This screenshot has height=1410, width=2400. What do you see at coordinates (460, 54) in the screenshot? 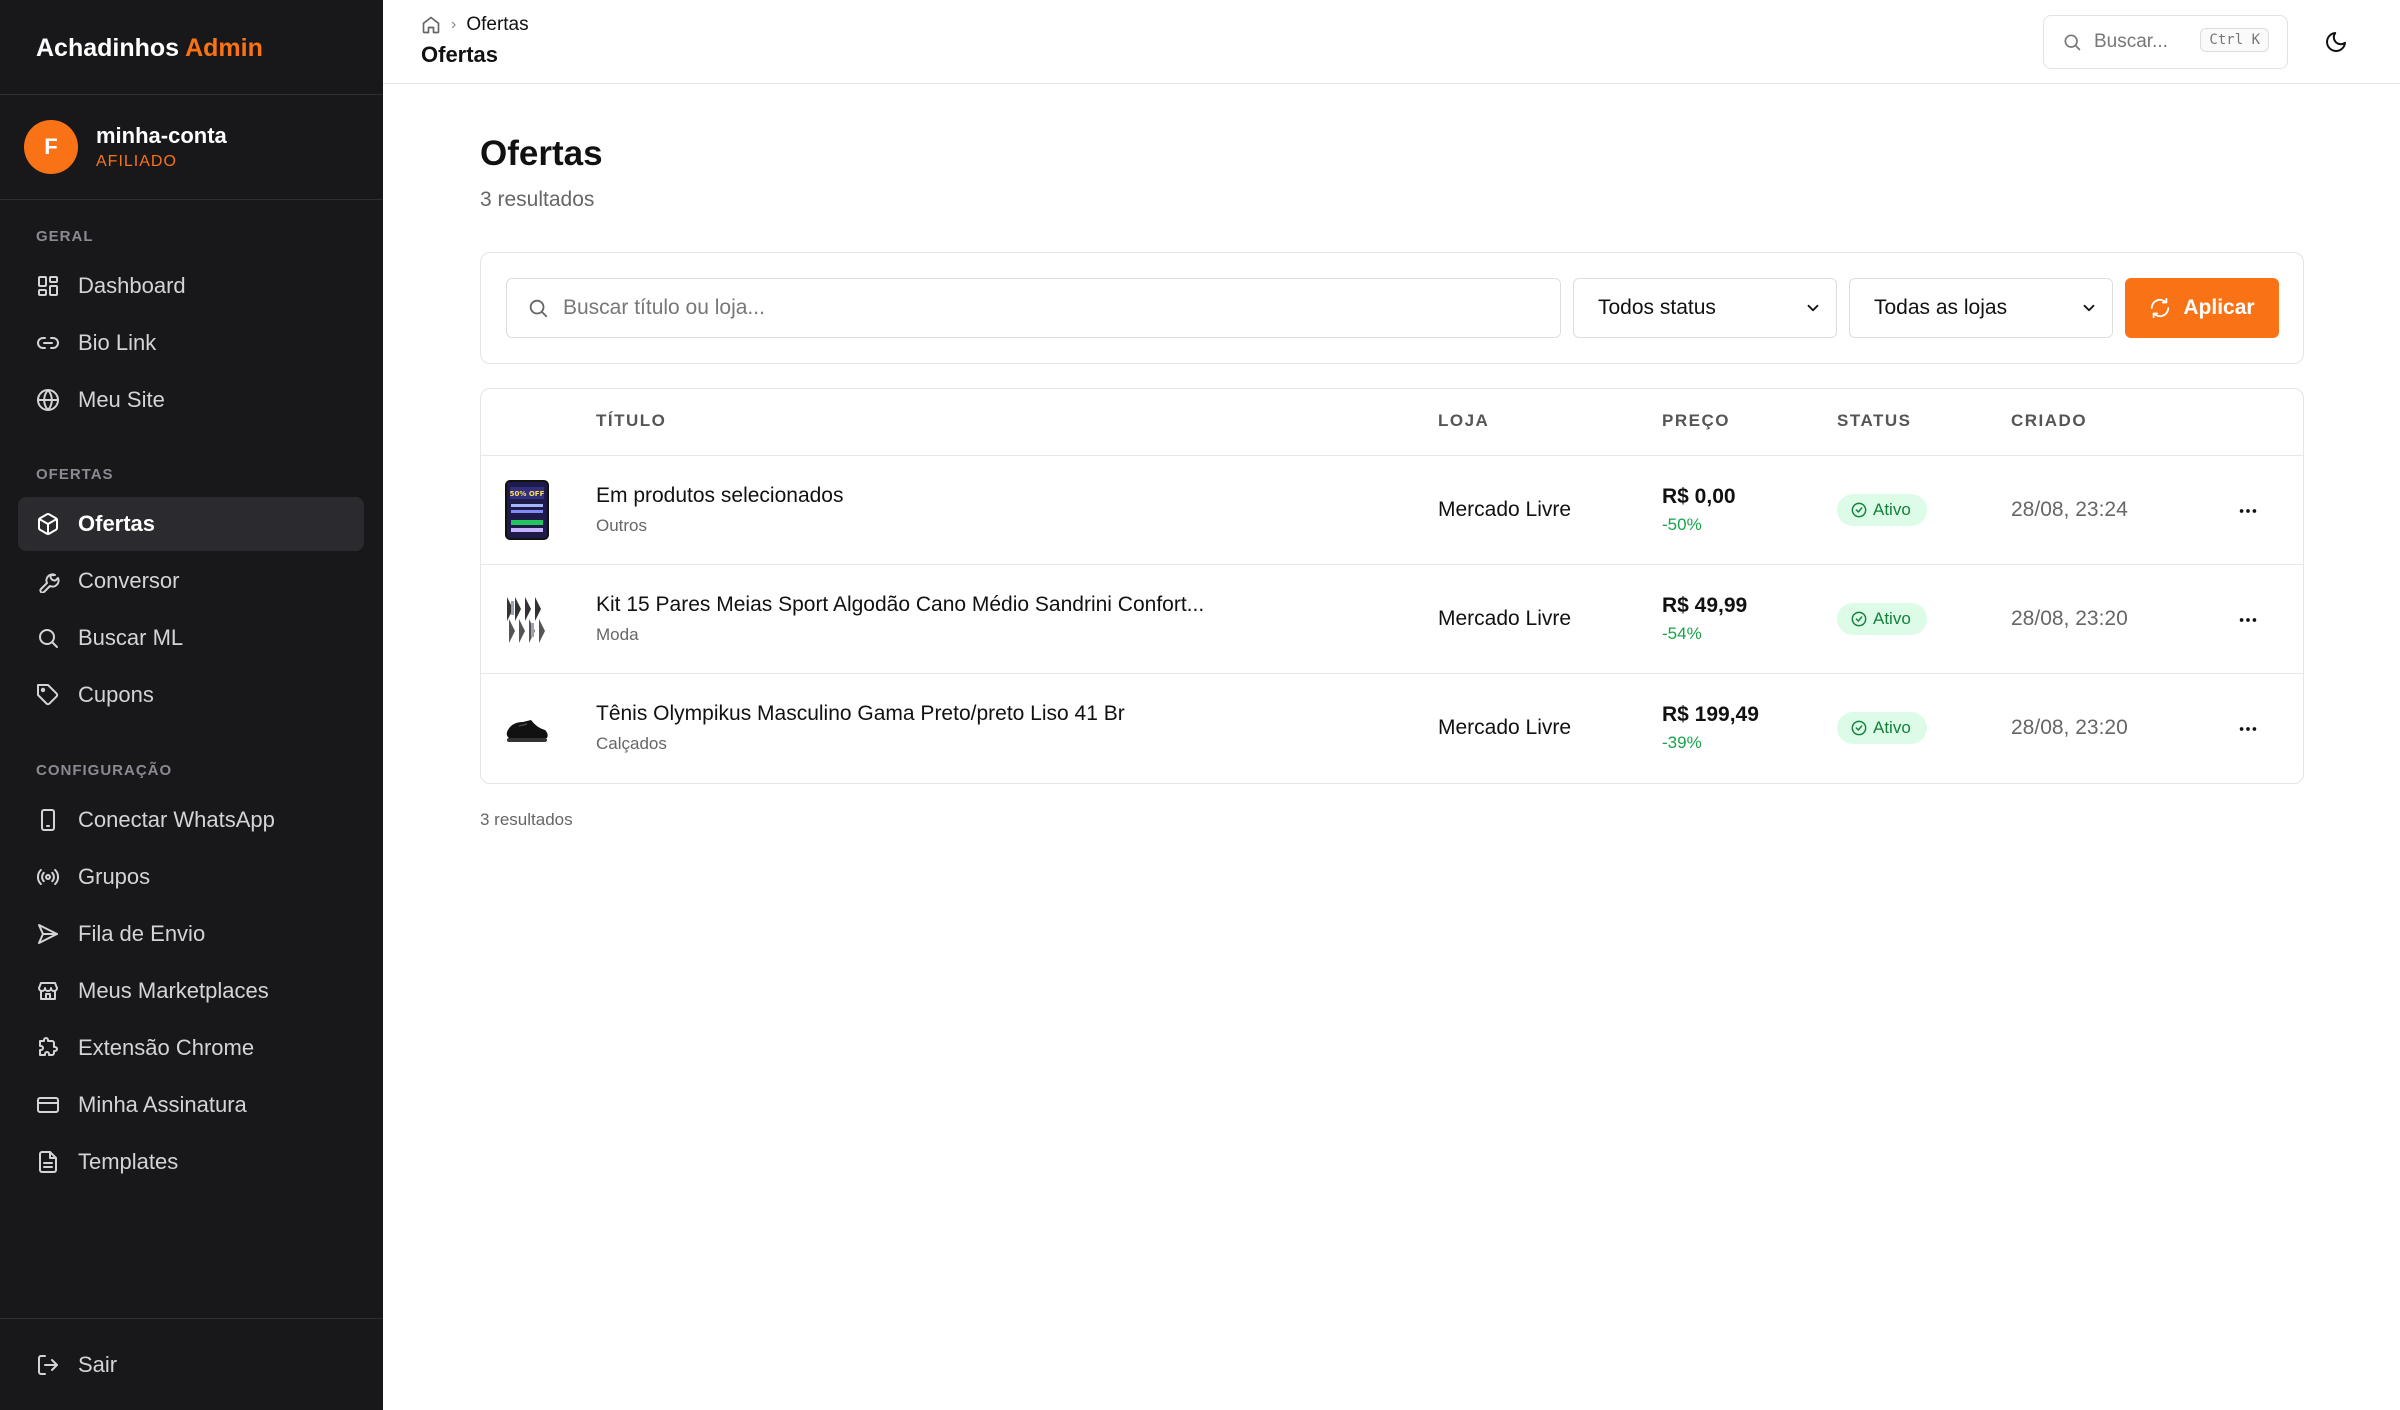
I see `topbar-title: Ofertas` at bounding box center [460, 54].